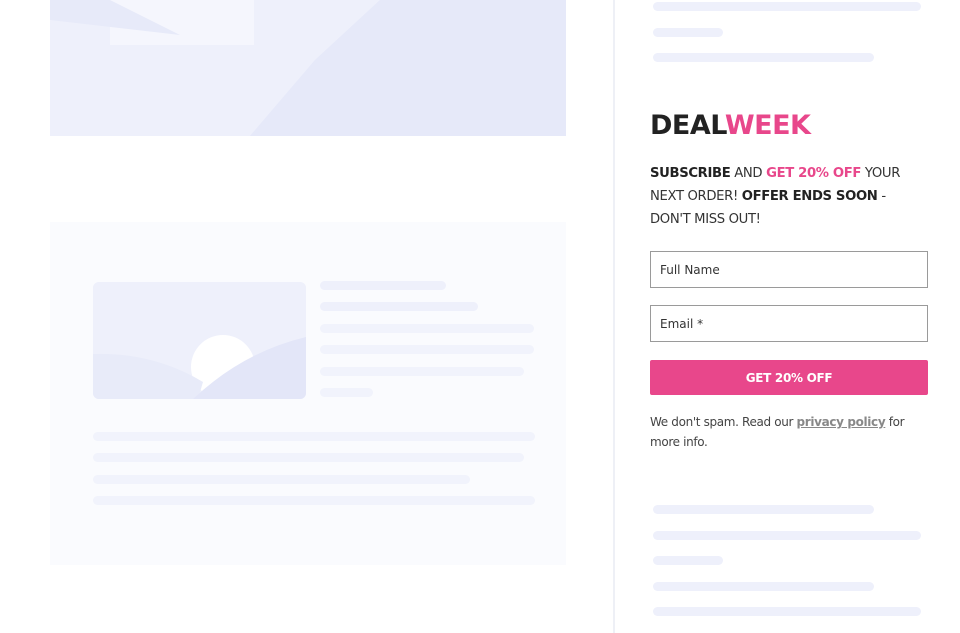  I want to click on image-placeholder-icon, so click(199, 340).